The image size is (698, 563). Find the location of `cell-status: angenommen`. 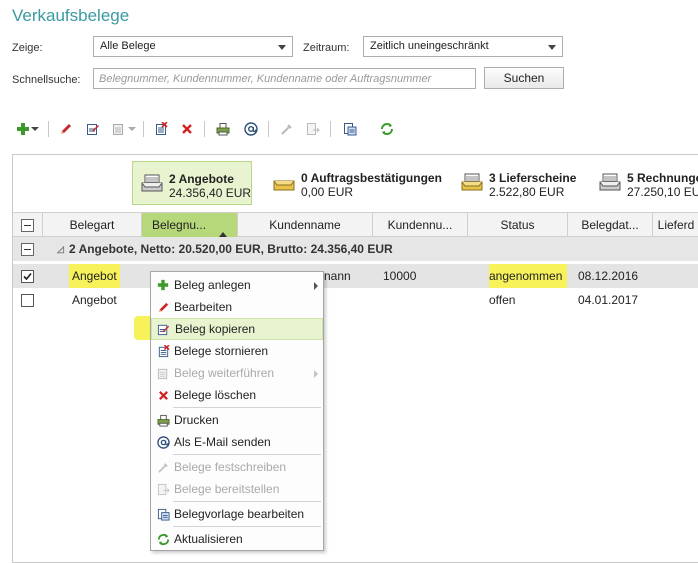

cell-status: angenommen is located at coordinates (528, 276).